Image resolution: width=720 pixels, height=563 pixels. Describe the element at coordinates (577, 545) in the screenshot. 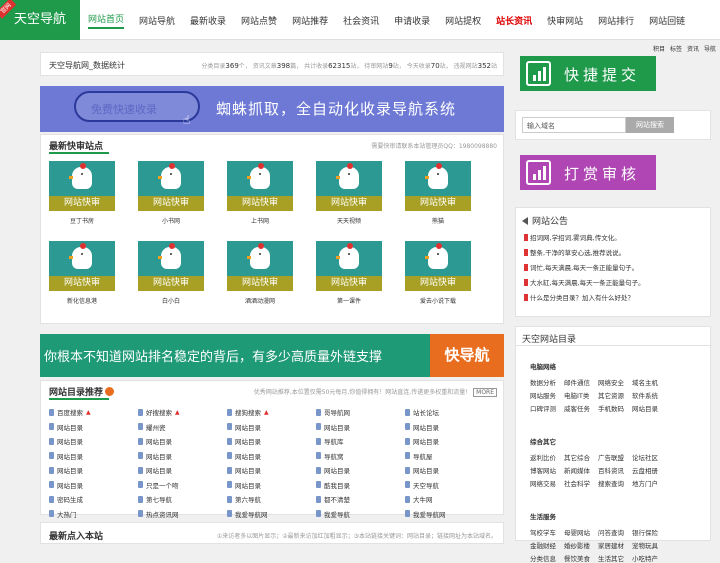

I see `catalog-link: 婚纱影楼` at that location.